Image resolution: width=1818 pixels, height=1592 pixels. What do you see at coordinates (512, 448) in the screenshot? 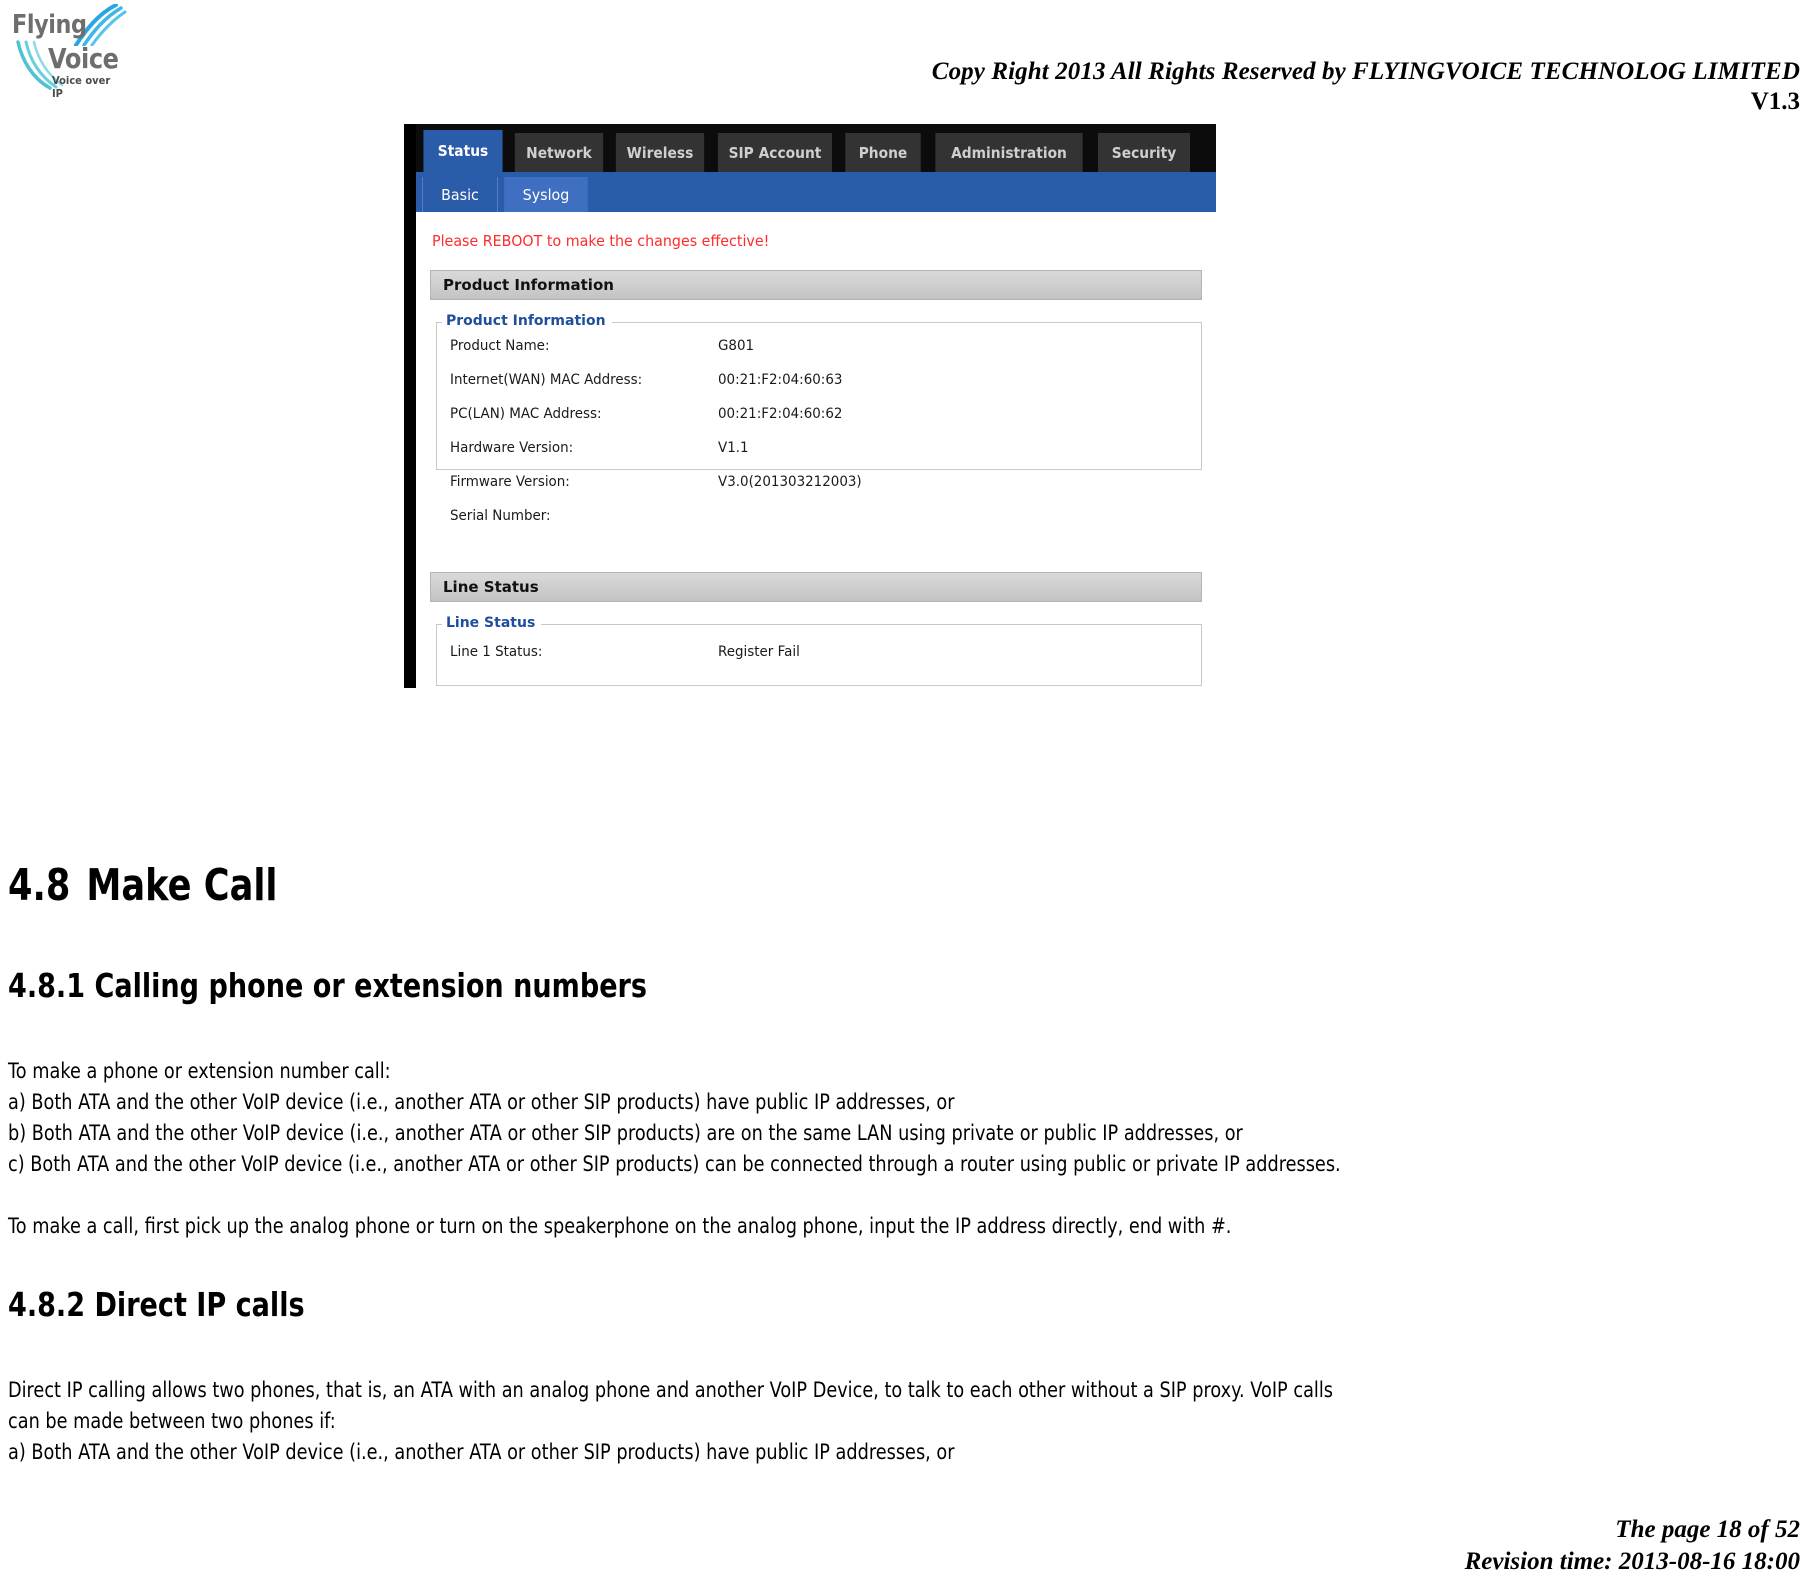
I see `row-label-hardware-version: Hardware Version:` at bounding box center [512, 448].